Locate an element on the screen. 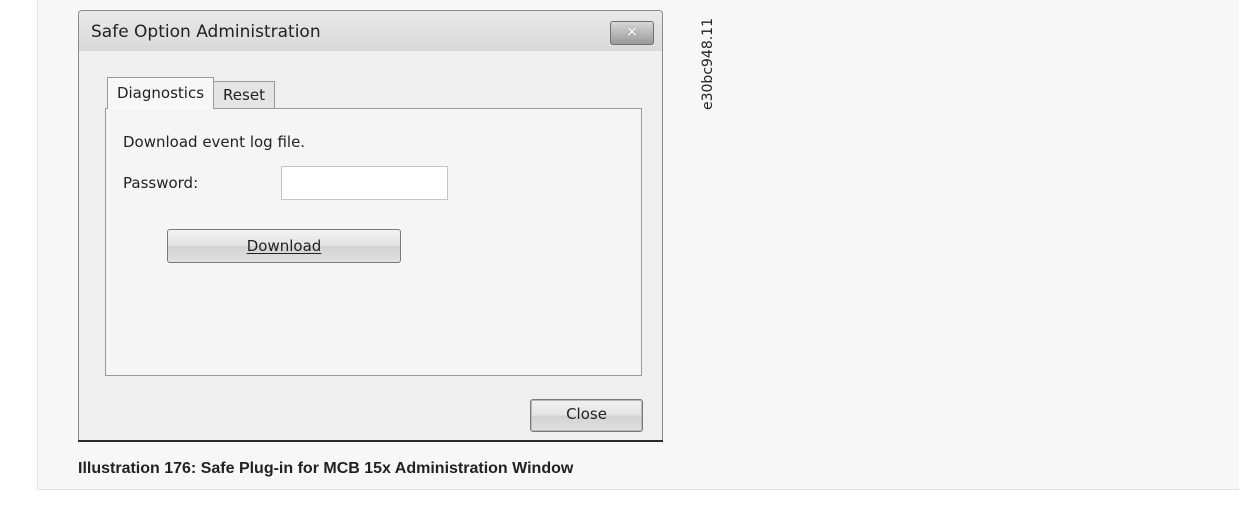 The image size is (1241, 516). close-button: Close is located at coordinates (586, 415).